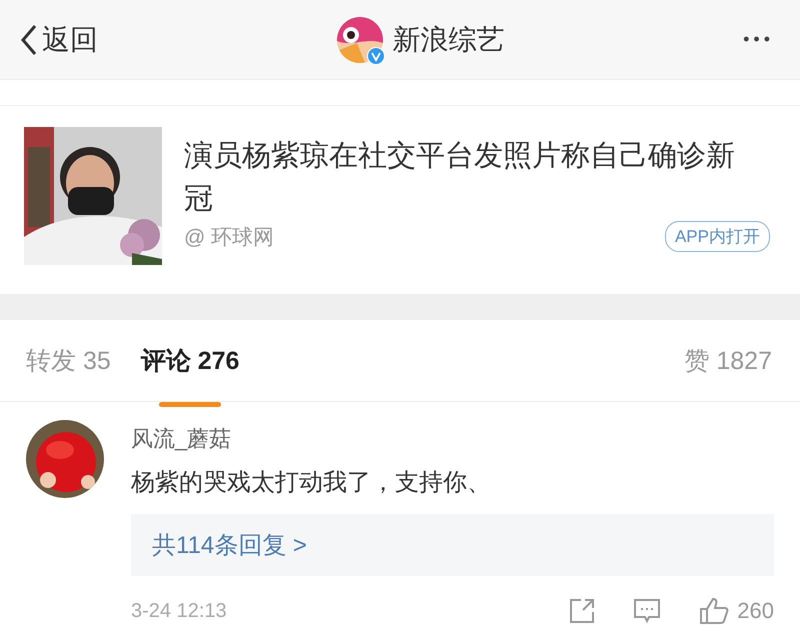 The width and height of the screenshot is (800, 639). Describe the element at coordinates (179, 611) in the screenshot. I see `comment-time: 3-24 12:13` at that location.